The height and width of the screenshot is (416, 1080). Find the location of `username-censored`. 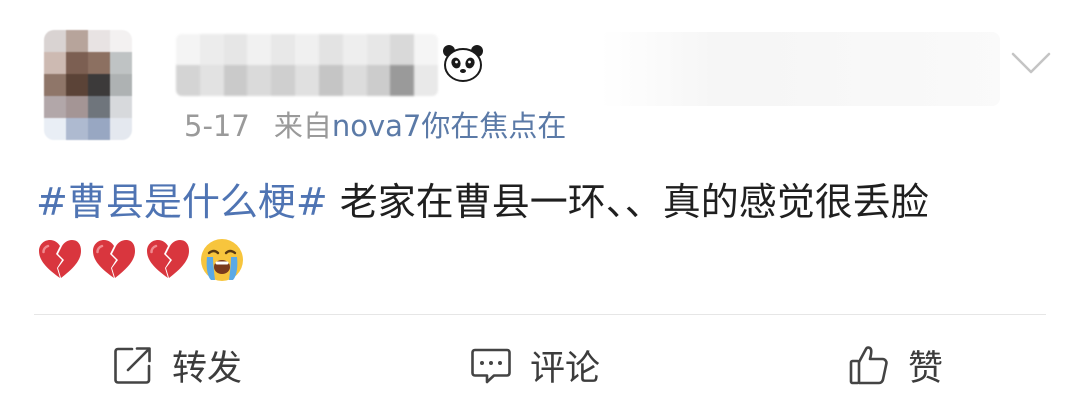

username-censored is located at coordinates (307, 65).